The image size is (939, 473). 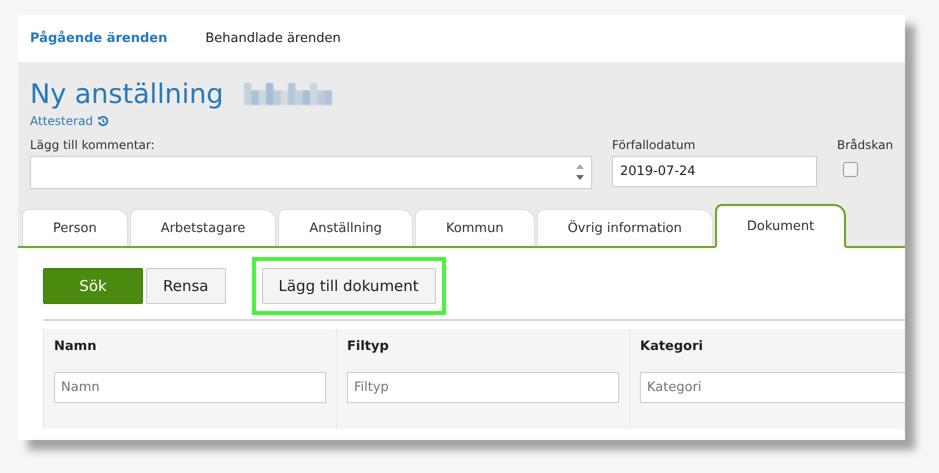 I want to click on column-header: Kategori, so click(x=672, y=346).